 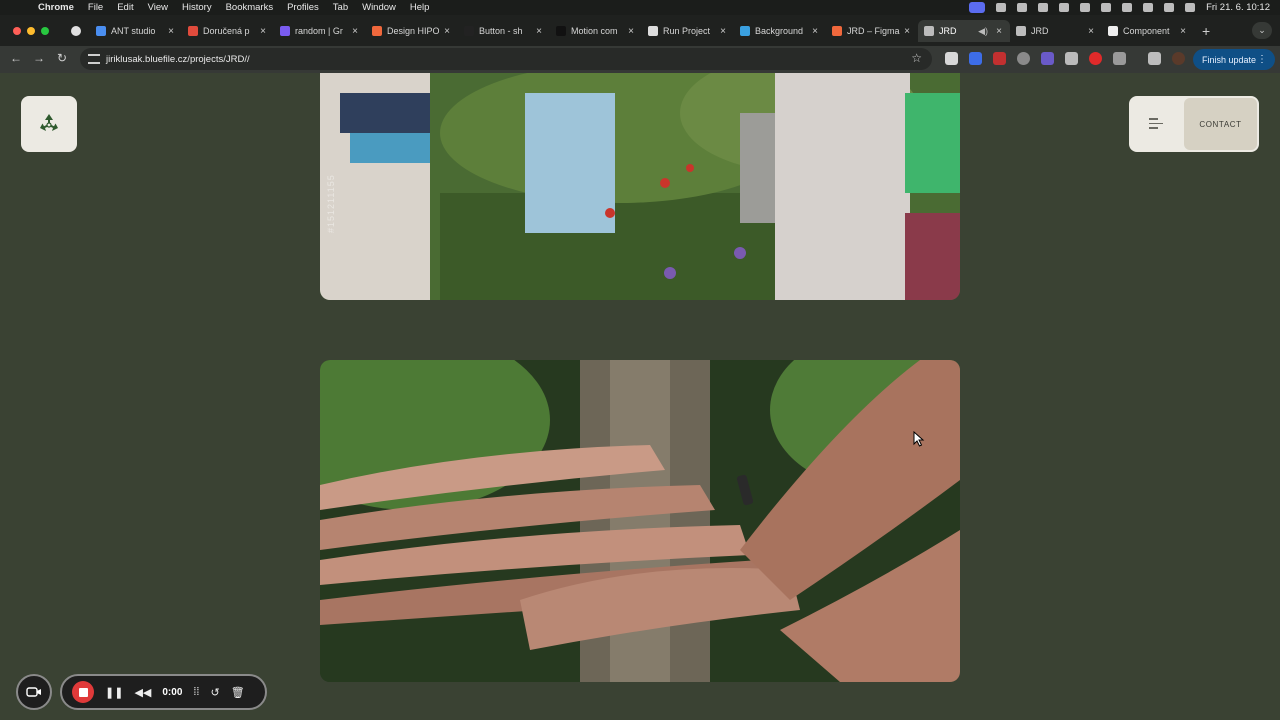 What do you see at coordinates (1238, 7) in the screenshot?
I see `menubar-clock: Fri 21. 6. 10:12` at bounding box center [1238, 7].